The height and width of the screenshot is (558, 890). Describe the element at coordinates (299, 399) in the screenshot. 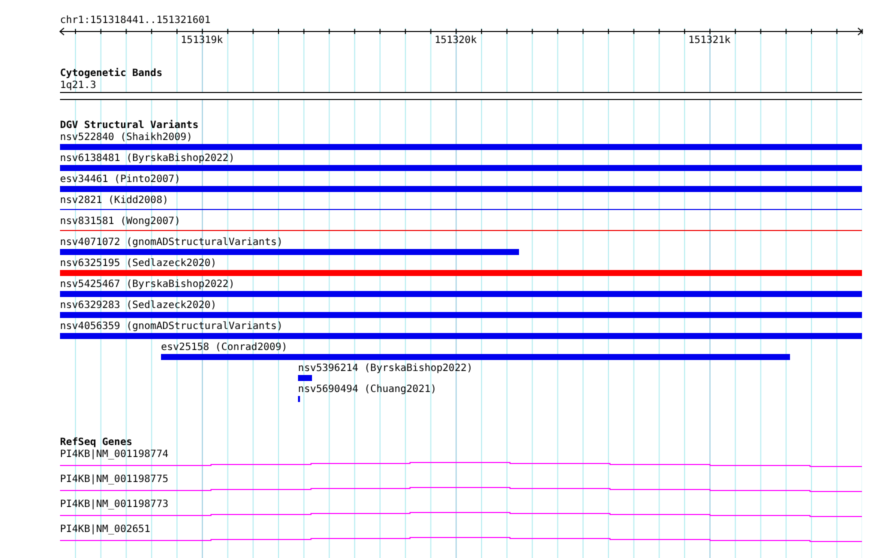

I see `variant-bar` at that location.